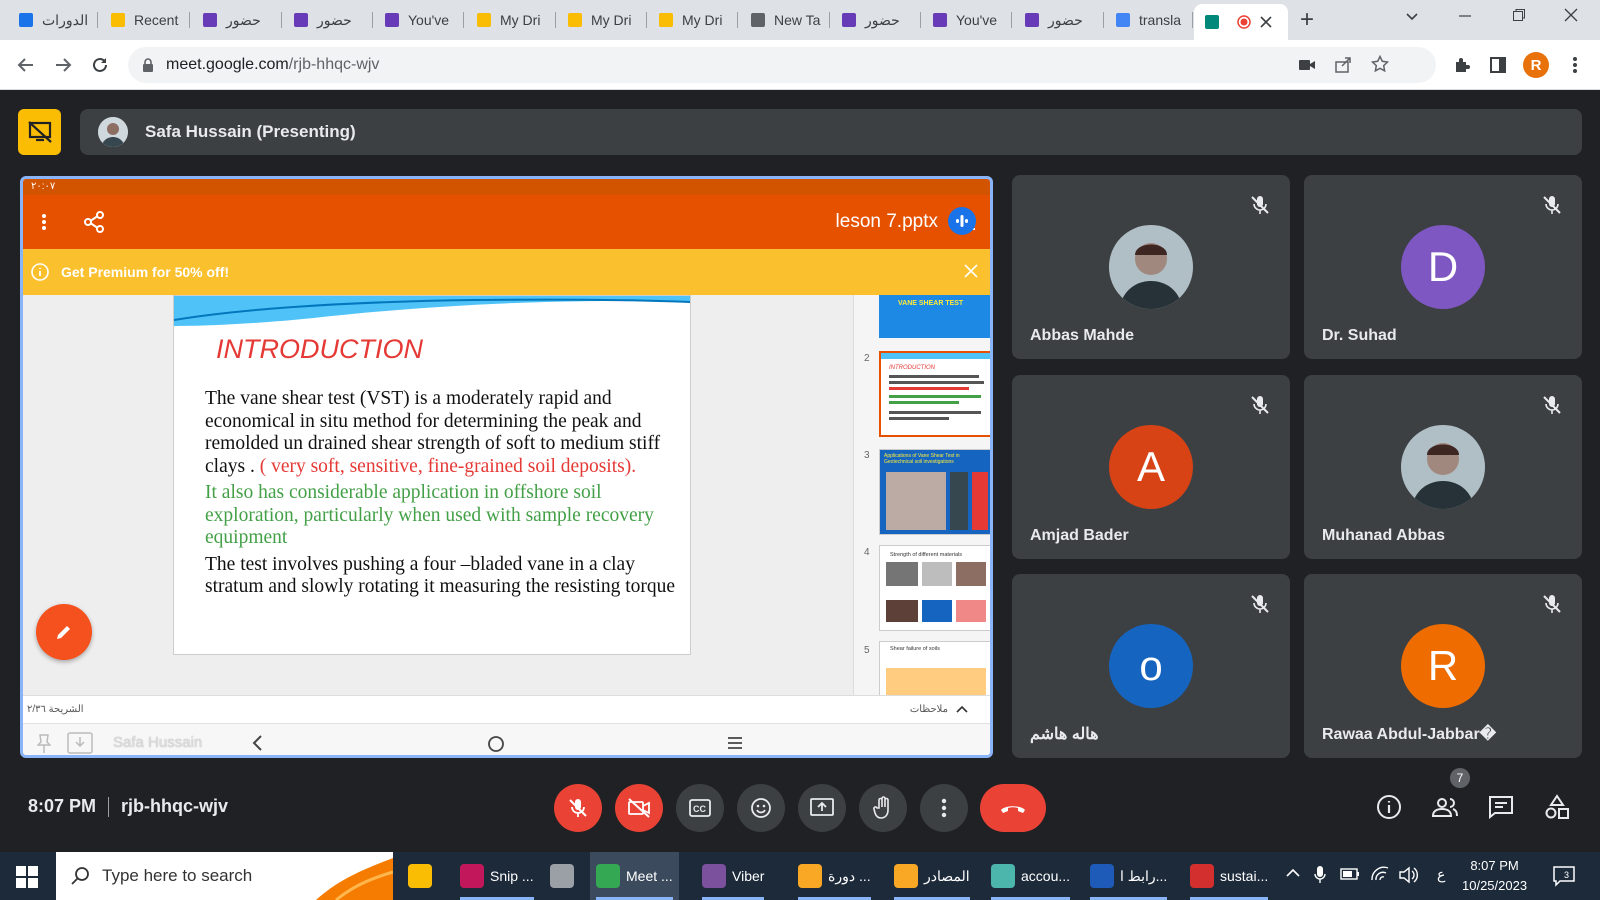  What do you see at coordinates (782, 65) in the screenshot?
I see `address-bar: meet.google.com/rjb-hhqc-wjv` at bounding box center [782, 65].